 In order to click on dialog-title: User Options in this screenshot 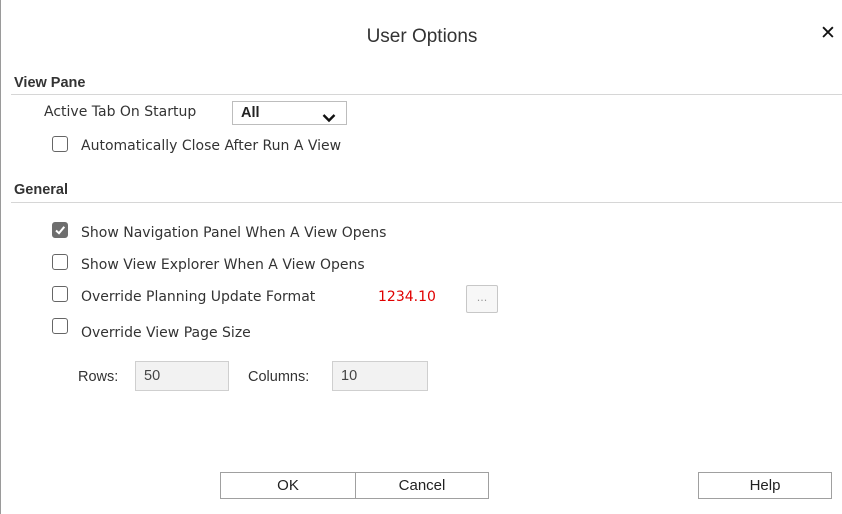, I will do `click(422, 36)`.